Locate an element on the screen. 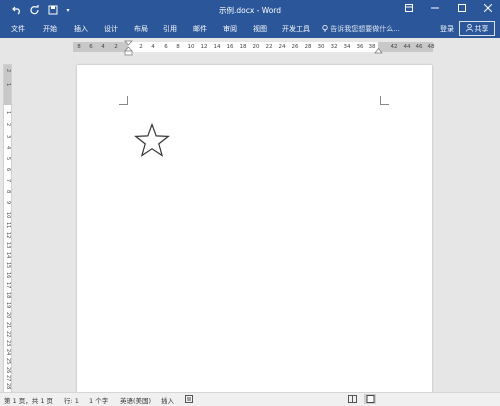 This screenshot has width=500, height=406. ruler-tick: 22 is located at coordinates (269, 47).